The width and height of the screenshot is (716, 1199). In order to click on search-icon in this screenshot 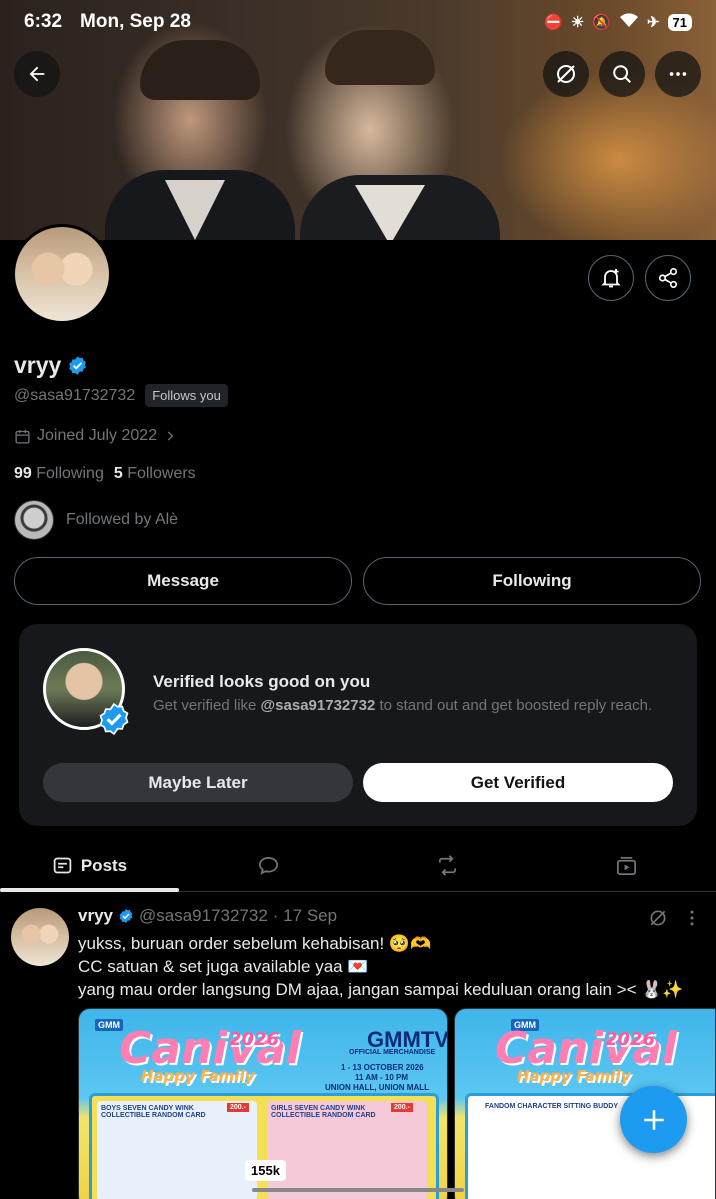, I will do `click(622, 74)`.